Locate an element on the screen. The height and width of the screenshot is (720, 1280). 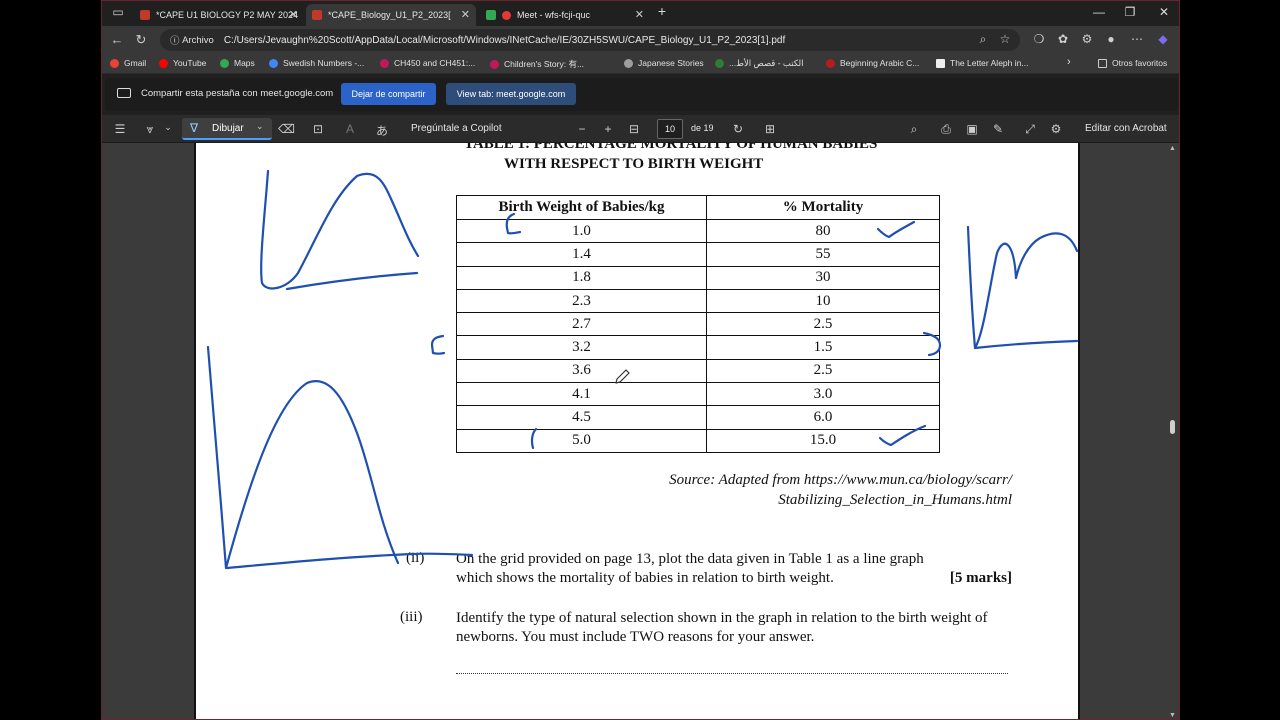
table-cell: 4.5 is located at coordinates (581, 417).